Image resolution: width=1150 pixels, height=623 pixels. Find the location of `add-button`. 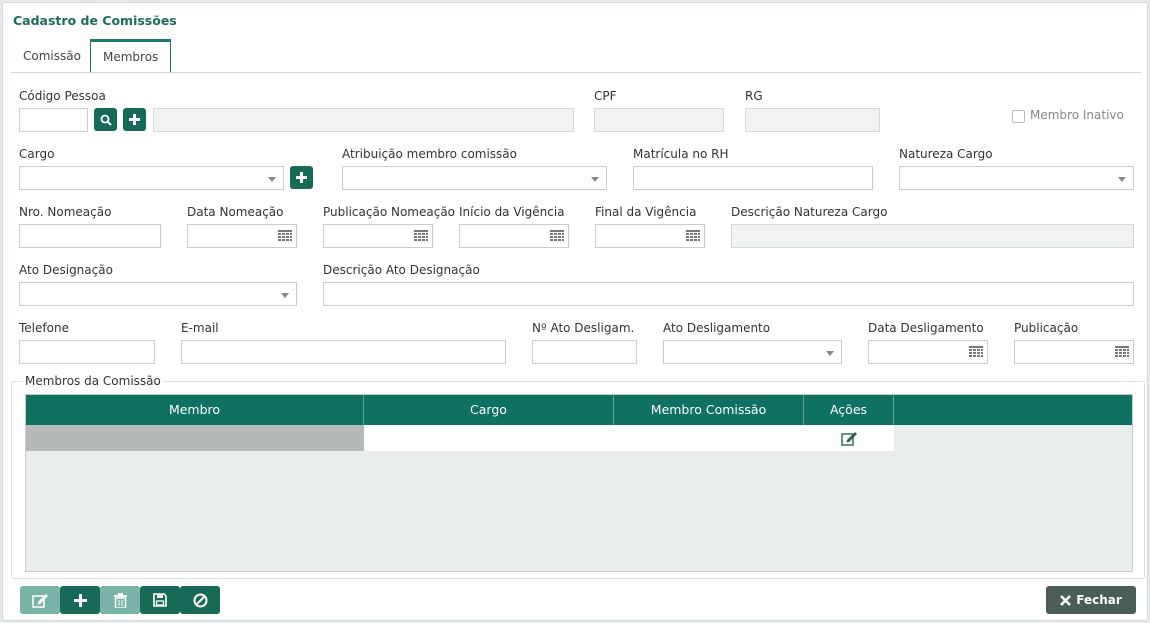

add-button is located at coordinates (80, 600).